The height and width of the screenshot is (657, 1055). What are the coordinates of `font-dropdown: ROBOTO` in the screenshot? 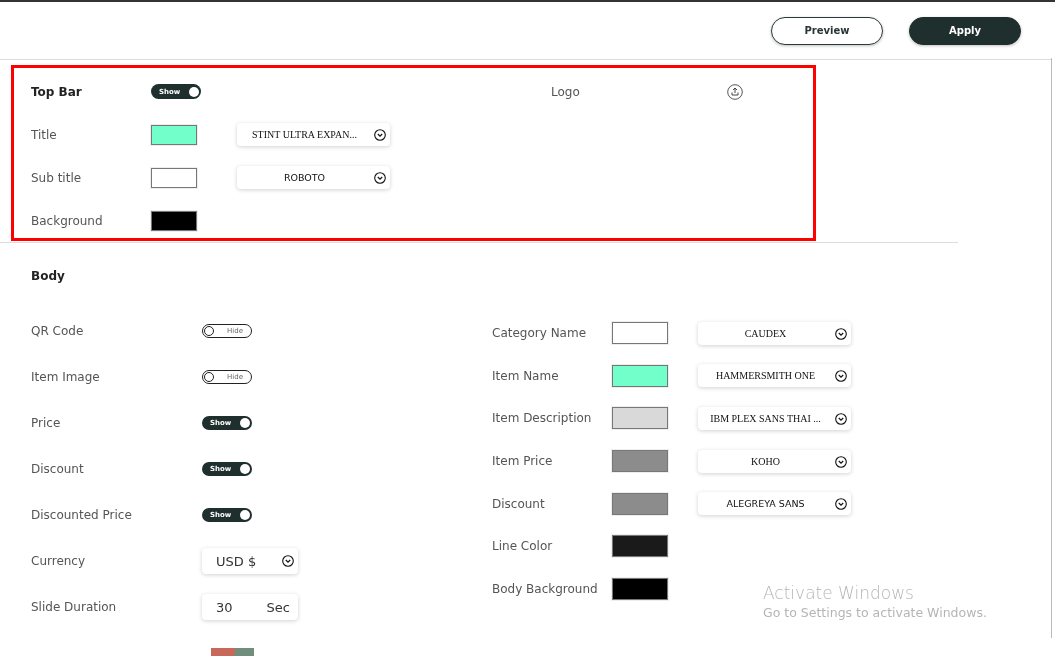 It's located at (313, 177).